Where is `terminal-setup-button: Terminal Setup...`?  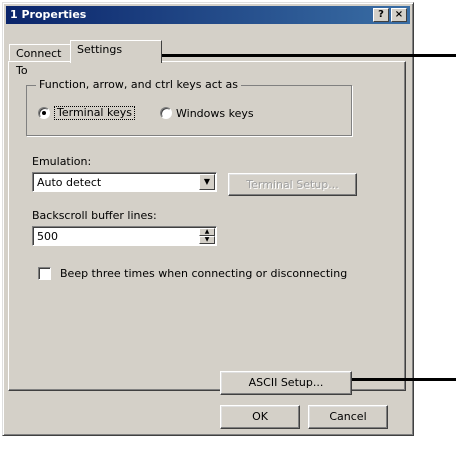
terminal-setup-button: Terminal Setup... is located at coordinates (292, 184).